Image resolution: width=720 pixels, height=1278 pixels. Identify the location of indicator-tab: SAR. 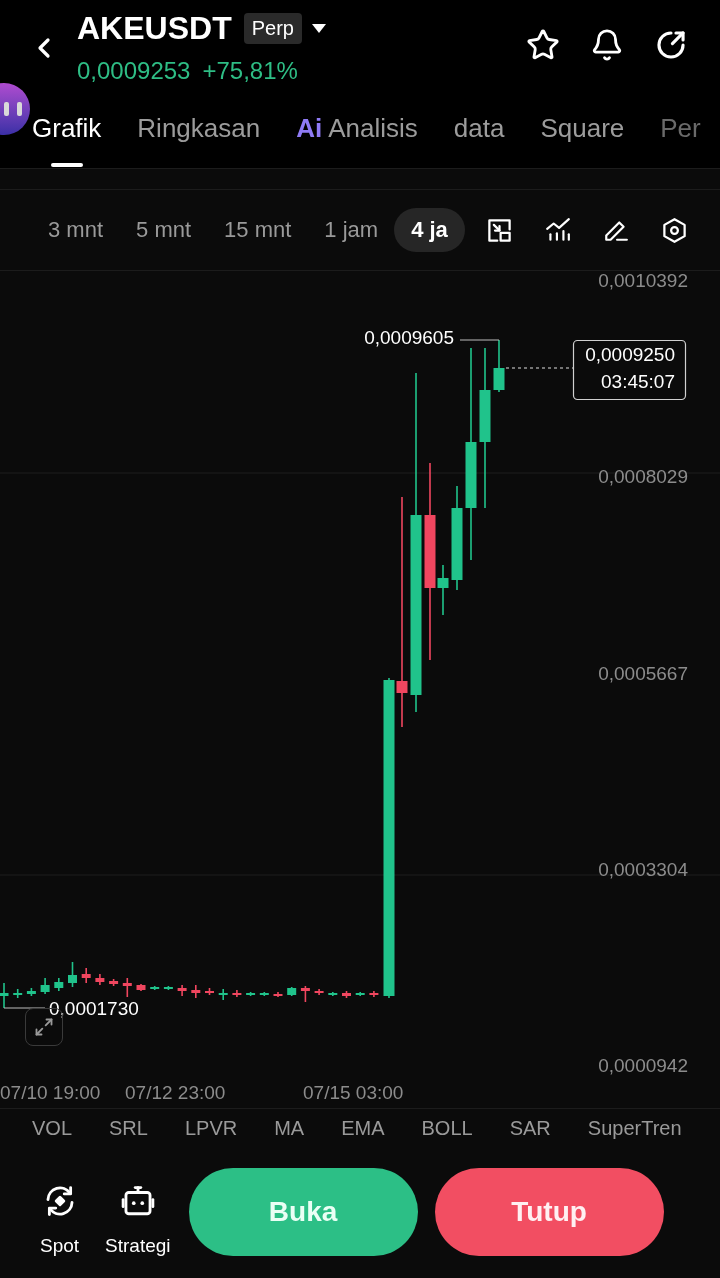
(530, 1128).